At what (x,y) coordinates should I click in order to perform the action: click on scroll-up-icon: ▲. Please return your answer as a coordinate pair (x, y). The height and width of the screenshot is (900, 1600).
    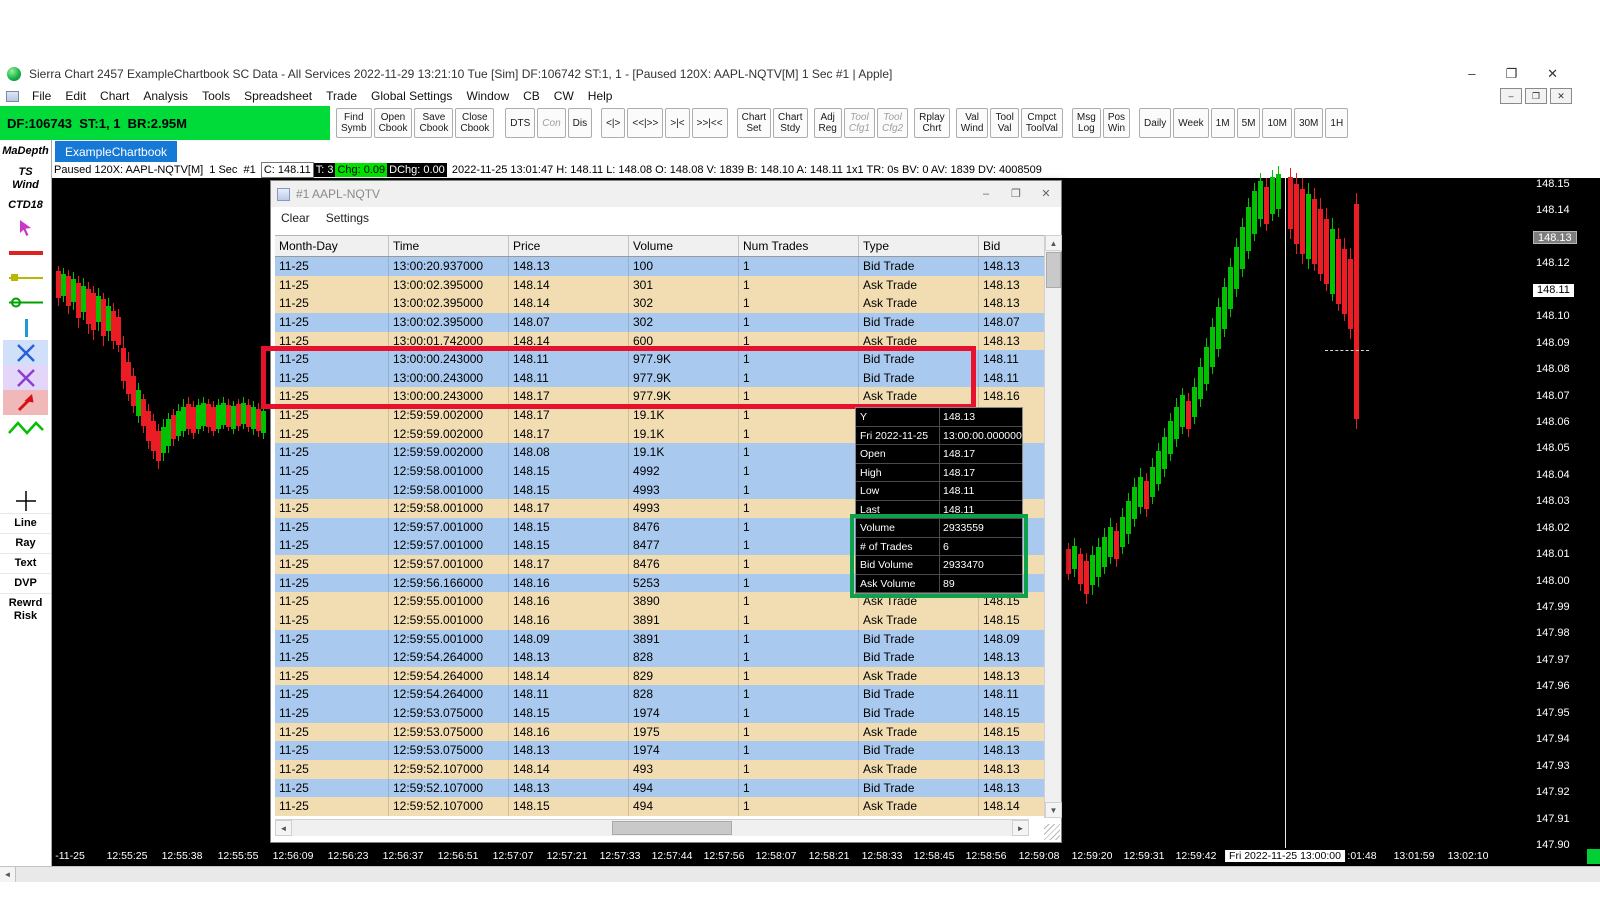
    Looking at the image, I should click on (1053, 243).